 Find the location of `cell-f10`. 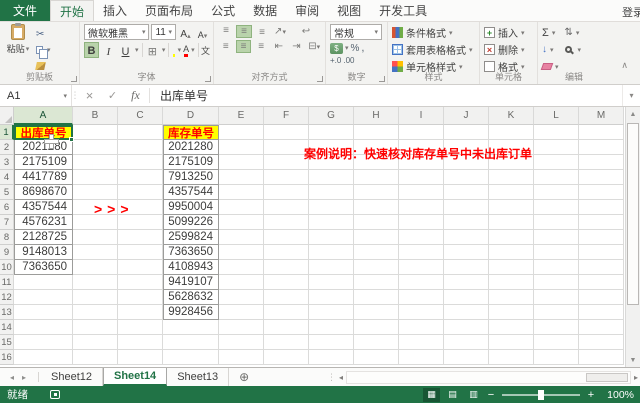

cell-f10 is located at coordinates (286, 267).